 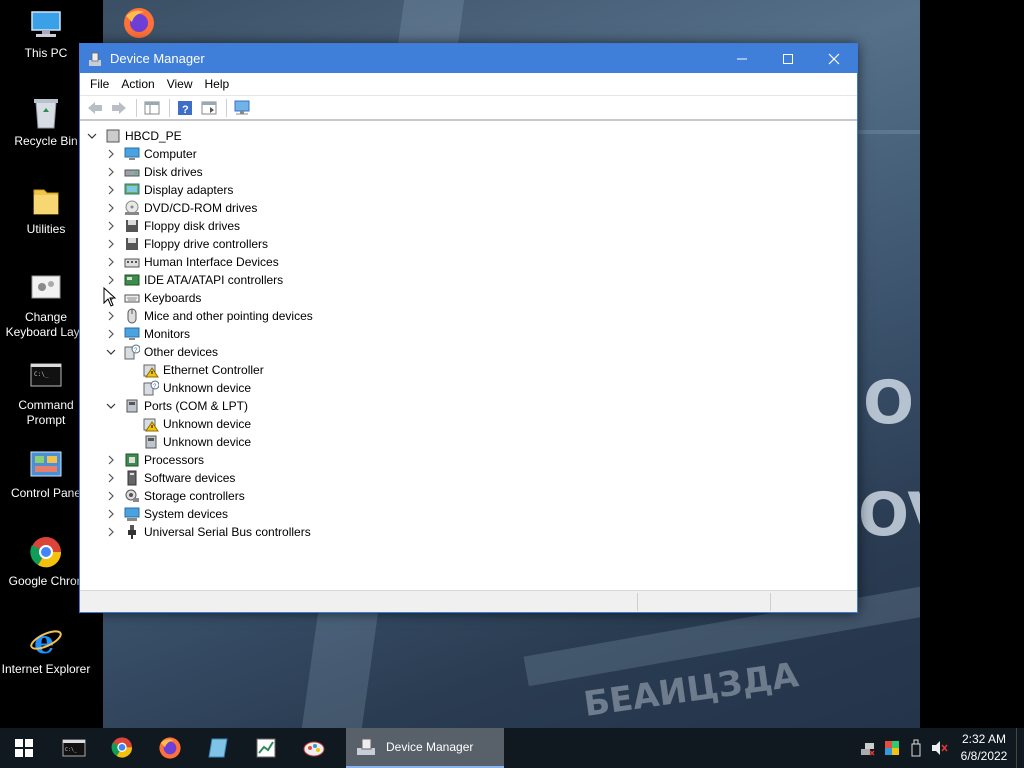 I want to click on desktop-icon-label: Internet Explorer, so click(x=46, y=669).